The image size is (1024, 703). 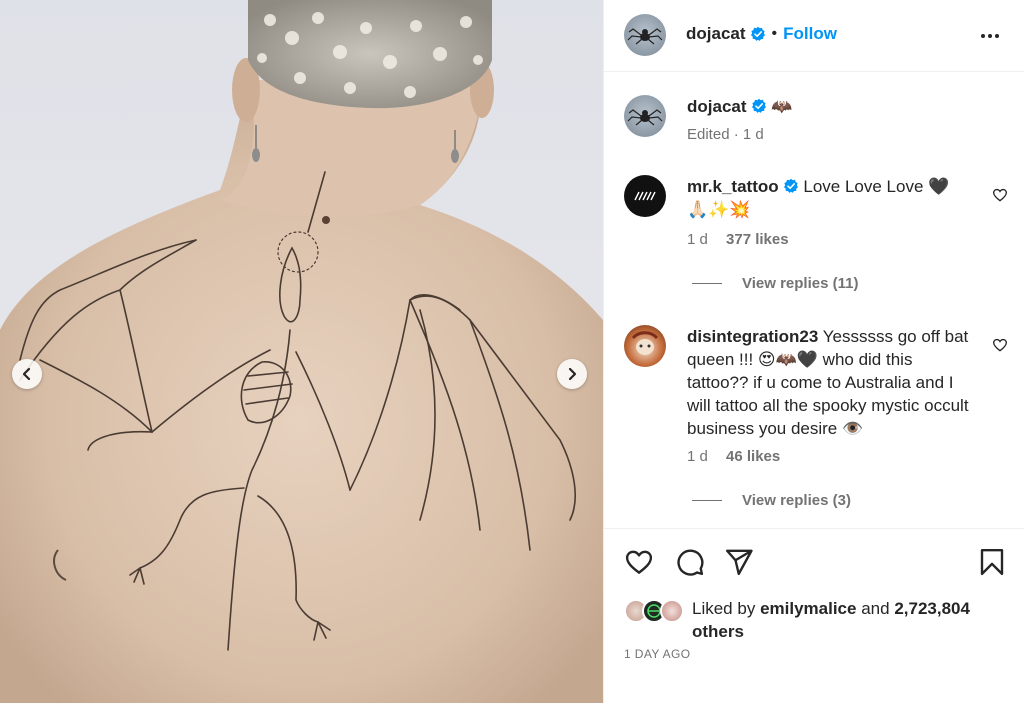 I want to click on comment-icon, so click(x=690, y=562).